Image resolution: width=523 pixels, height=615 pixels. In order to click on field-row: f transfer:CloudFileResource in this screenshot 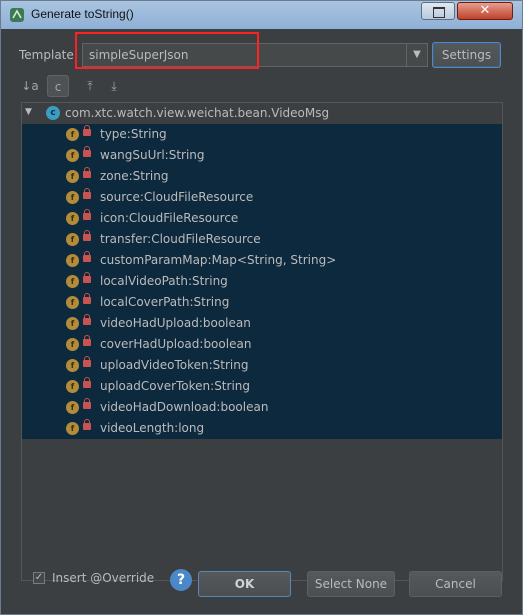, I will do `click(262, 239)`.